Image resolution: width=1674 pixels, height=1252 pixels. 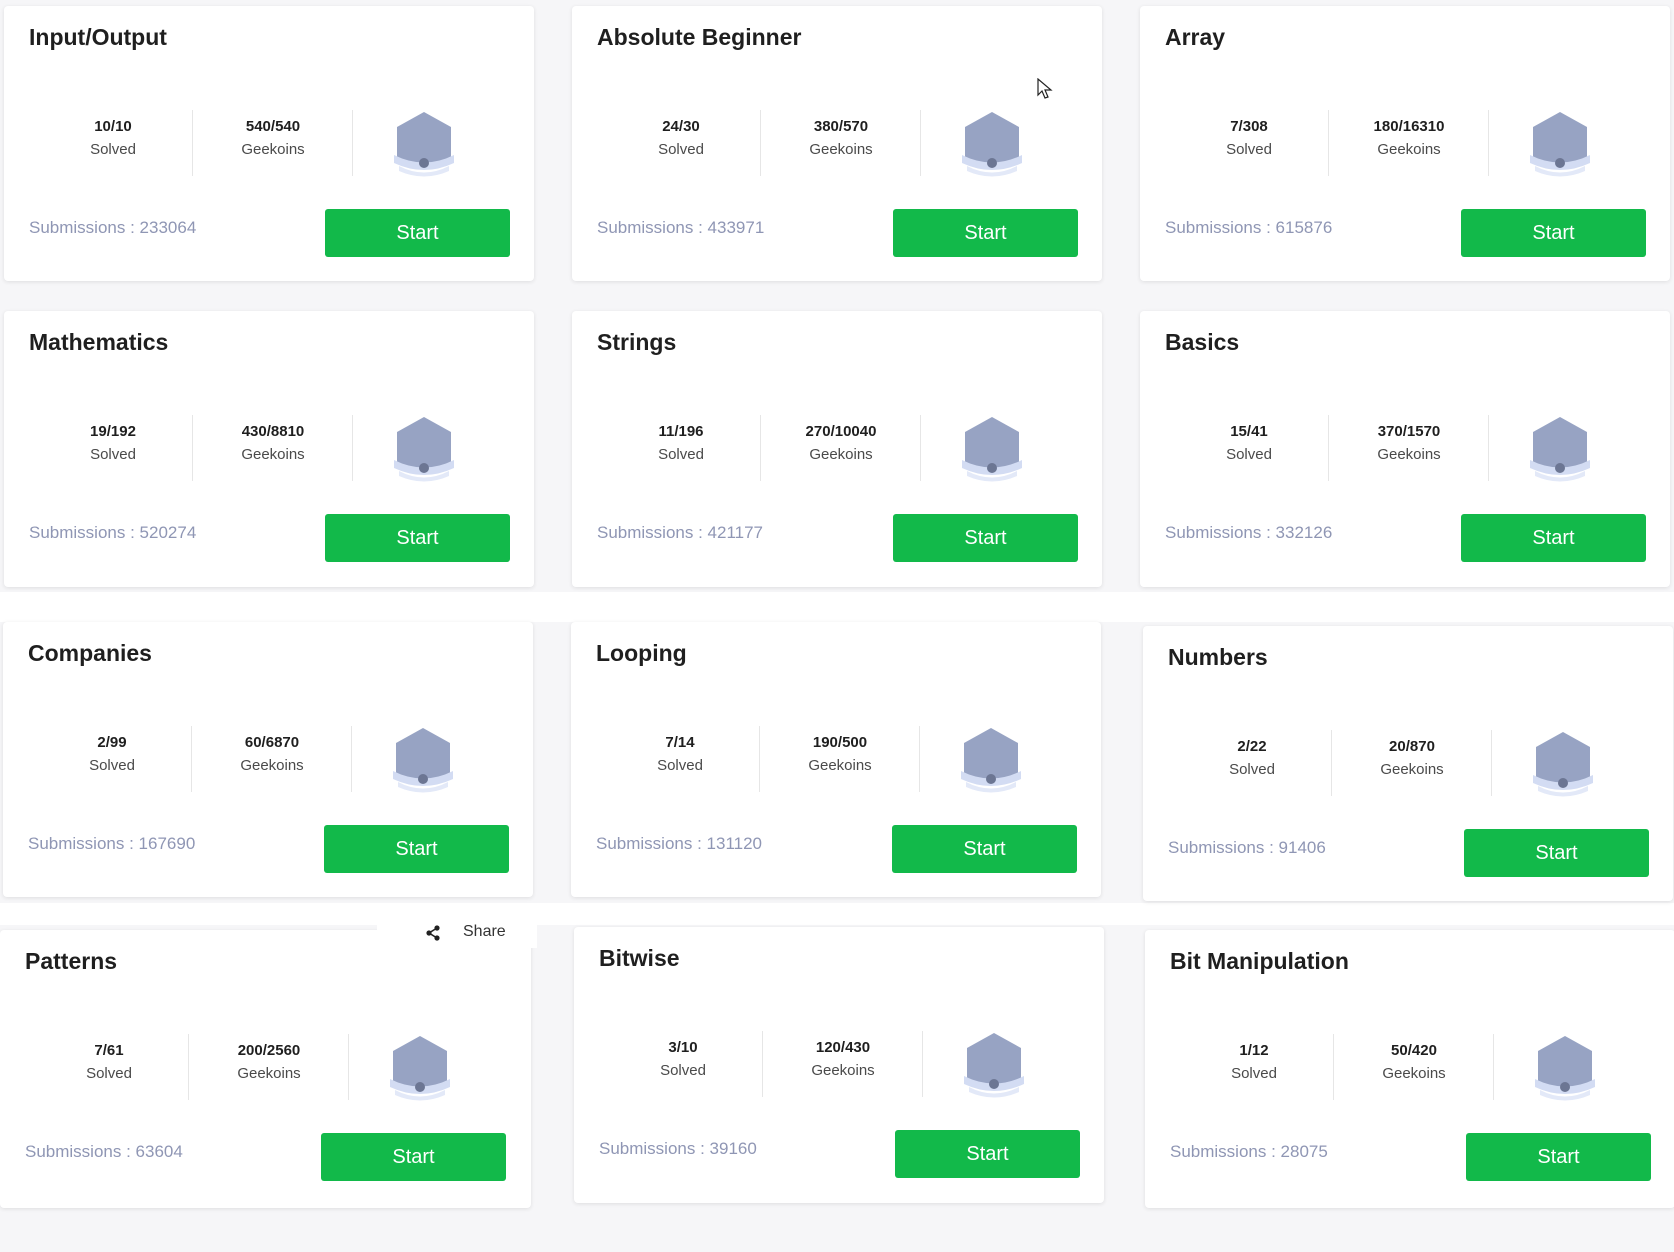 I want to click on solved-count: 7/61, so click(x=109, y=1050).